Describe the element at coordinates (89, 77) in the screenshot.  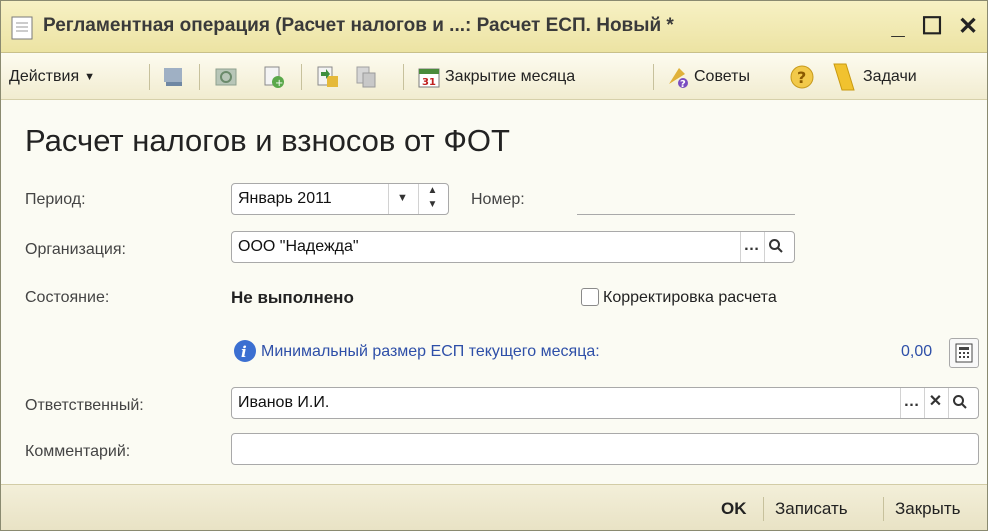
I see `dropdown-arrow-icon: ▼` at that location.